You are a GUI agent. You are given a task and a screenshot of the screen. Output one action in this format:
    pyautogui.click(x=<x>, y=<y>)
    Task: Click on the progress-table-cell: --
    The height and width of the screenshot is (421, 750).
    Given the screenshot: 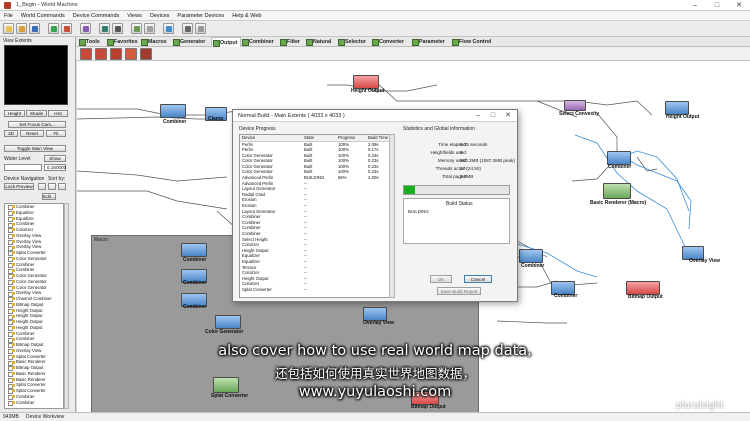 What is the action you would take?
    pyautogui.click(x=305, y=289)
    